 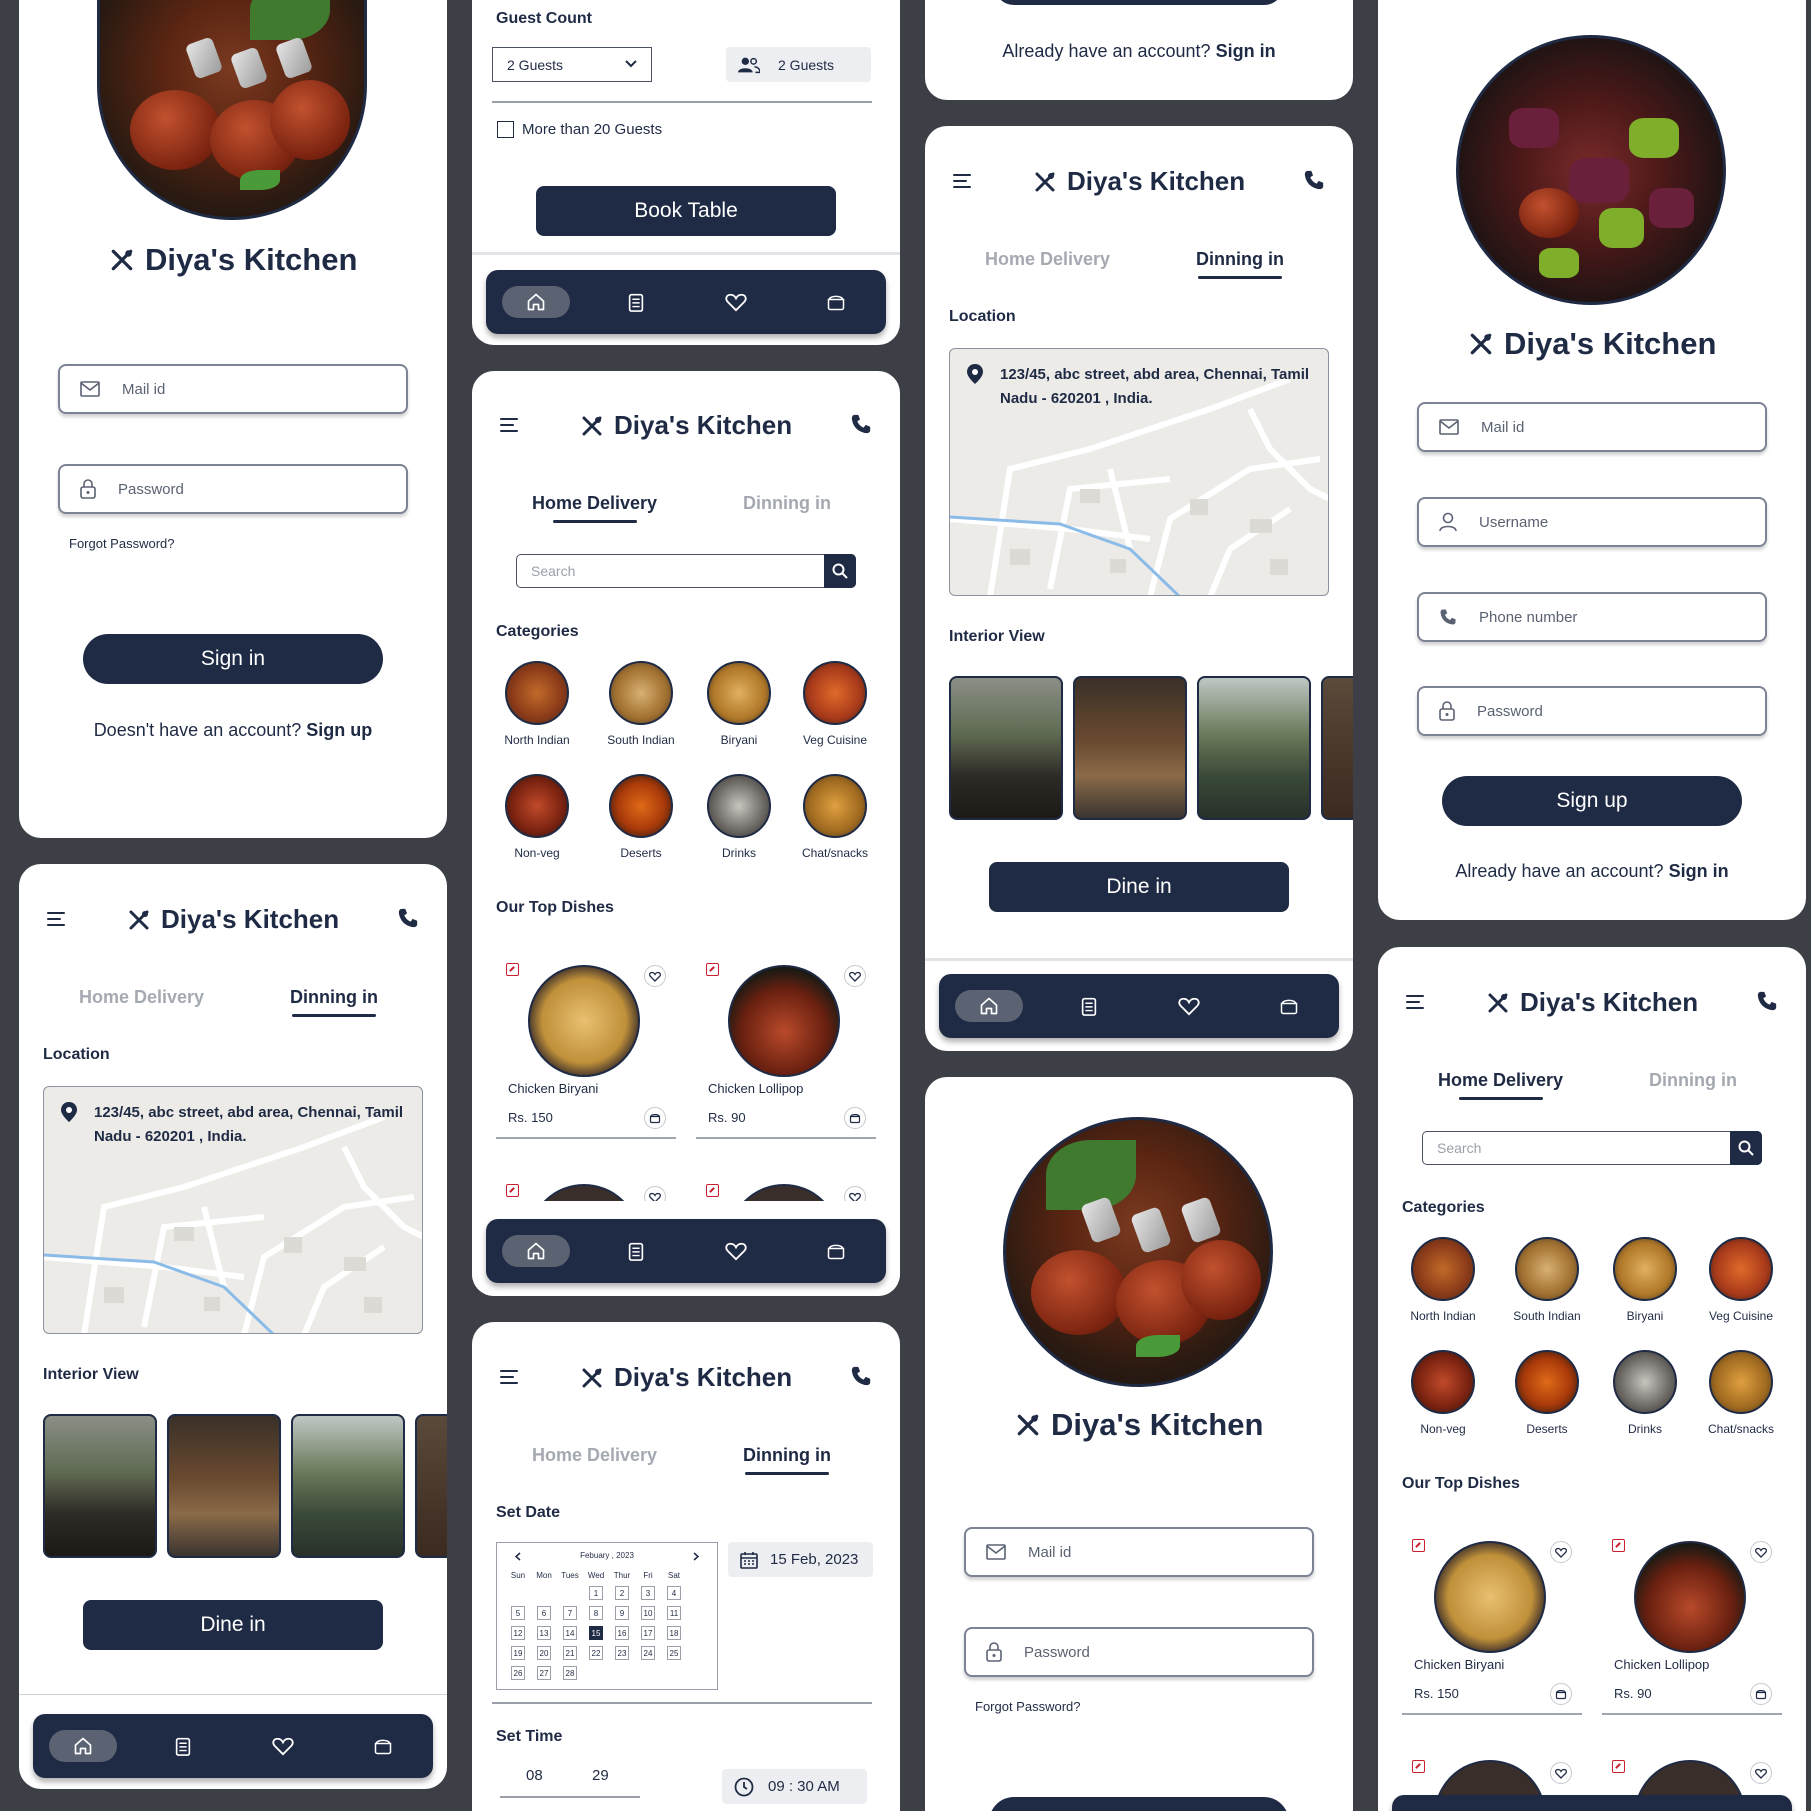 What do you see at coordinates (1592, 711) in the screenshot?
I see `password-field: Password` at bounding box center [1592, 711].